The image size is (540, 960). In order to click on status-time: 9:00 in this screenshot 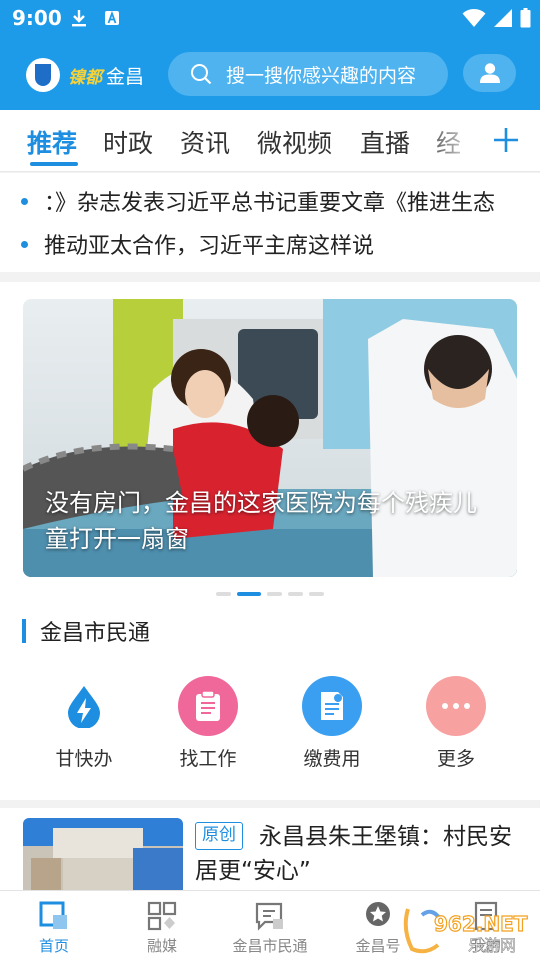, I will do `click(37, 18)`.